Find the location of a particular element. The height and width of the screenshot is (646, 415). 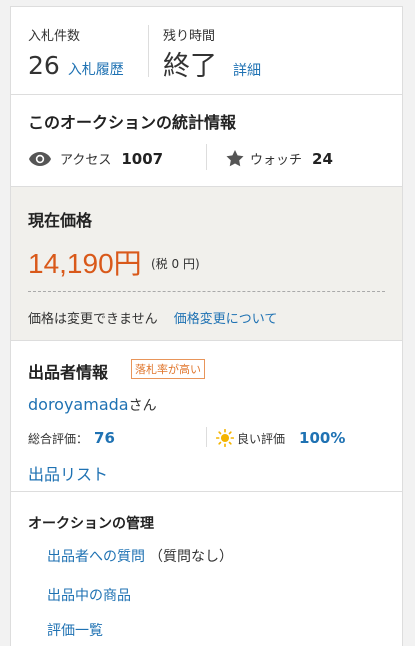

manage-title: オークションの管理 is located at coordinates (91, 524).